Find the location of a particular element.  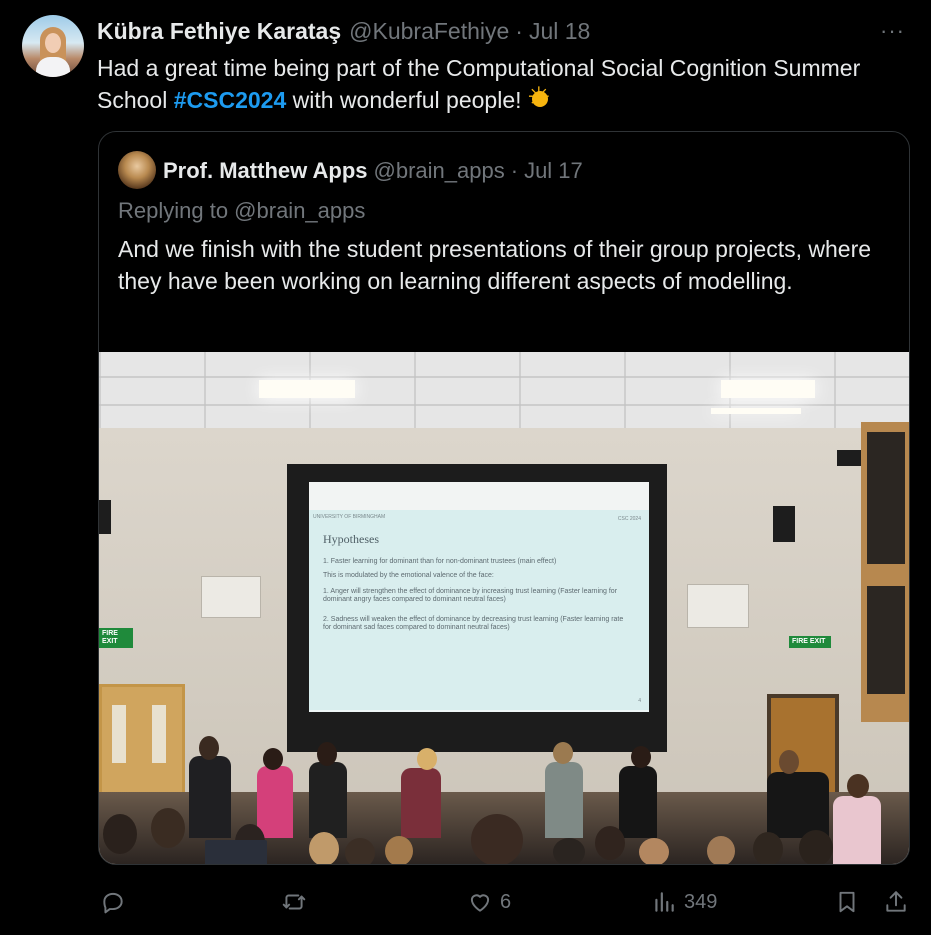

action-bar: 6 349 is located at coordinates (465, 902).